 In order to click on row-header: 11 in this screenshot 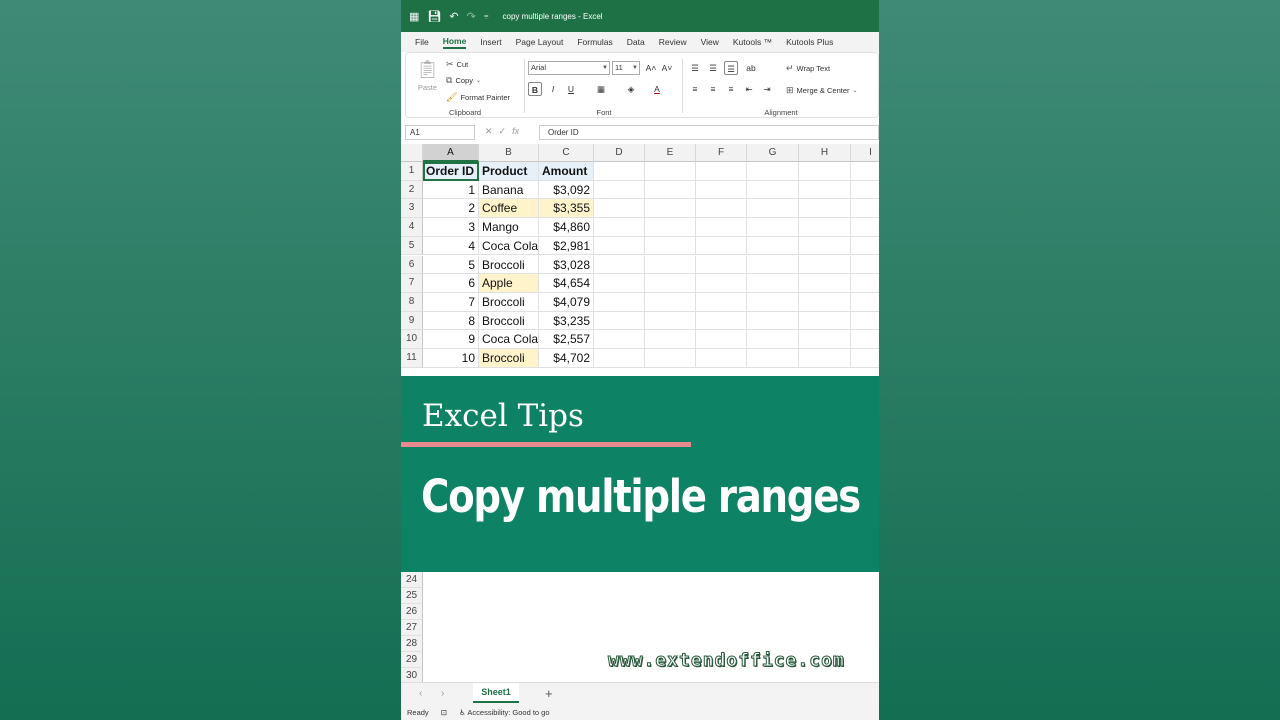, I will do `click(412, 358)`.